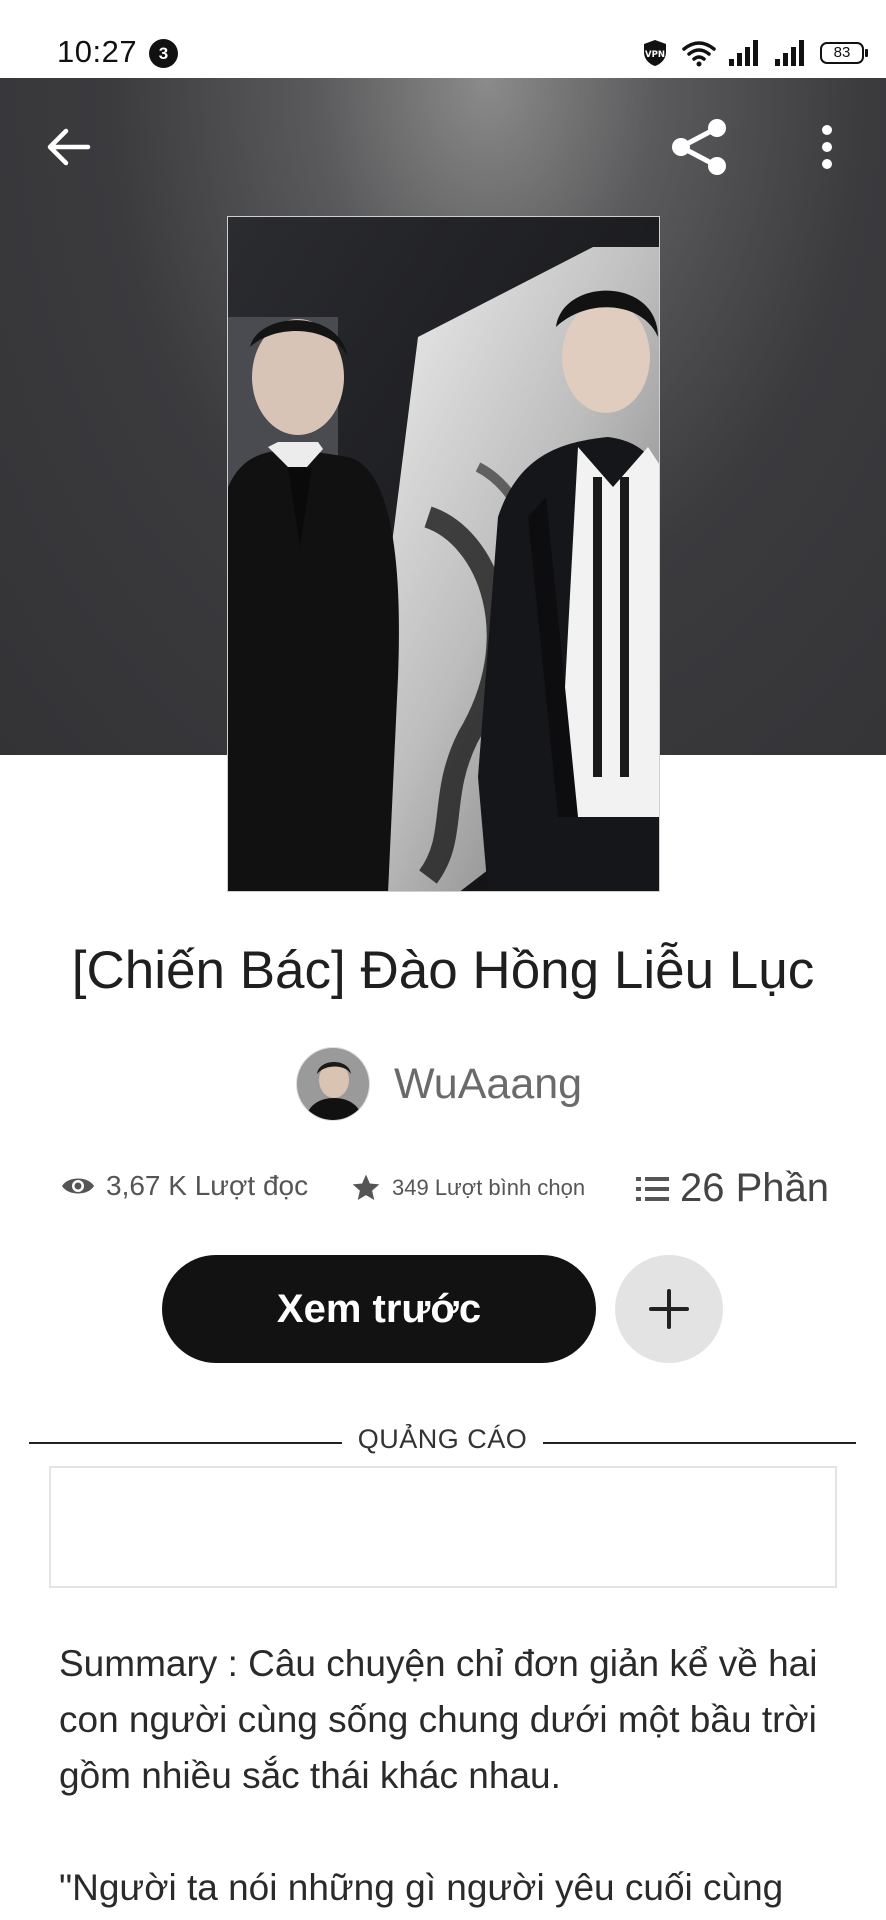 This screenshot has width=886, height=1920. What do you see at coordinates (699, 54) in the screenshot?
I see `wifi-icon` at bounding box center [699, 54].